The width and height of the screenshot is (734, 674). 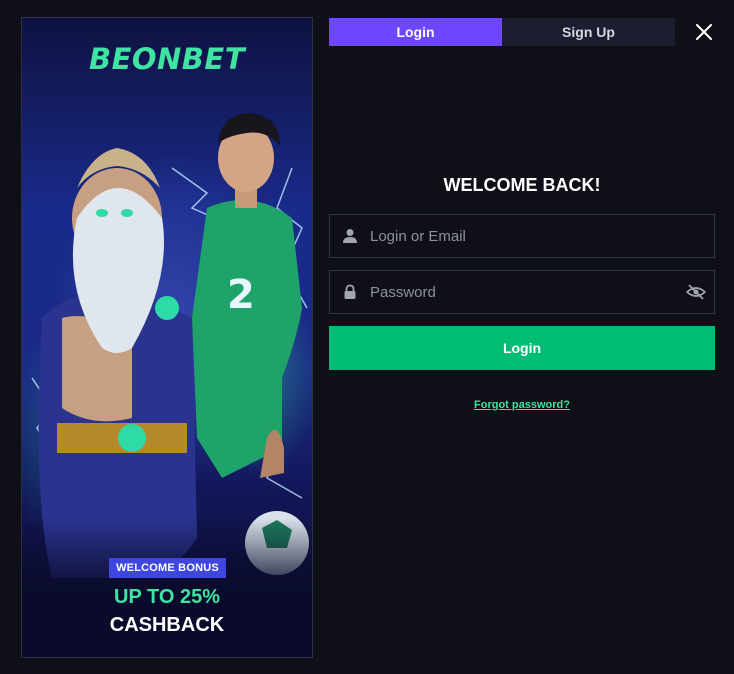 I want to click on forgot-password-link: Forgot password?, so click(x=522, y=405).